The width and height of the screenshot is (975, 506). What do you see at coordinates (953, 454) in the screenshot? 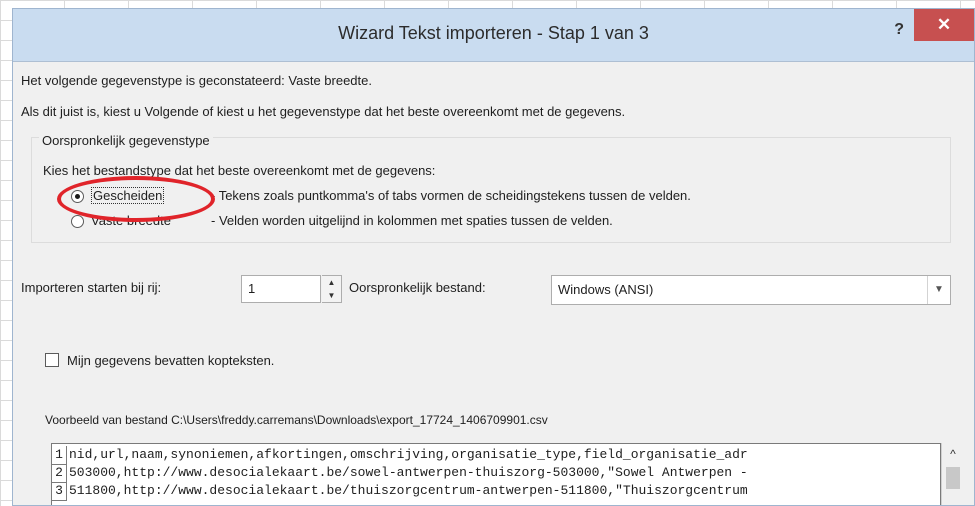
I see `scroll-up-icon: ^` at bounding box center [953, 454].